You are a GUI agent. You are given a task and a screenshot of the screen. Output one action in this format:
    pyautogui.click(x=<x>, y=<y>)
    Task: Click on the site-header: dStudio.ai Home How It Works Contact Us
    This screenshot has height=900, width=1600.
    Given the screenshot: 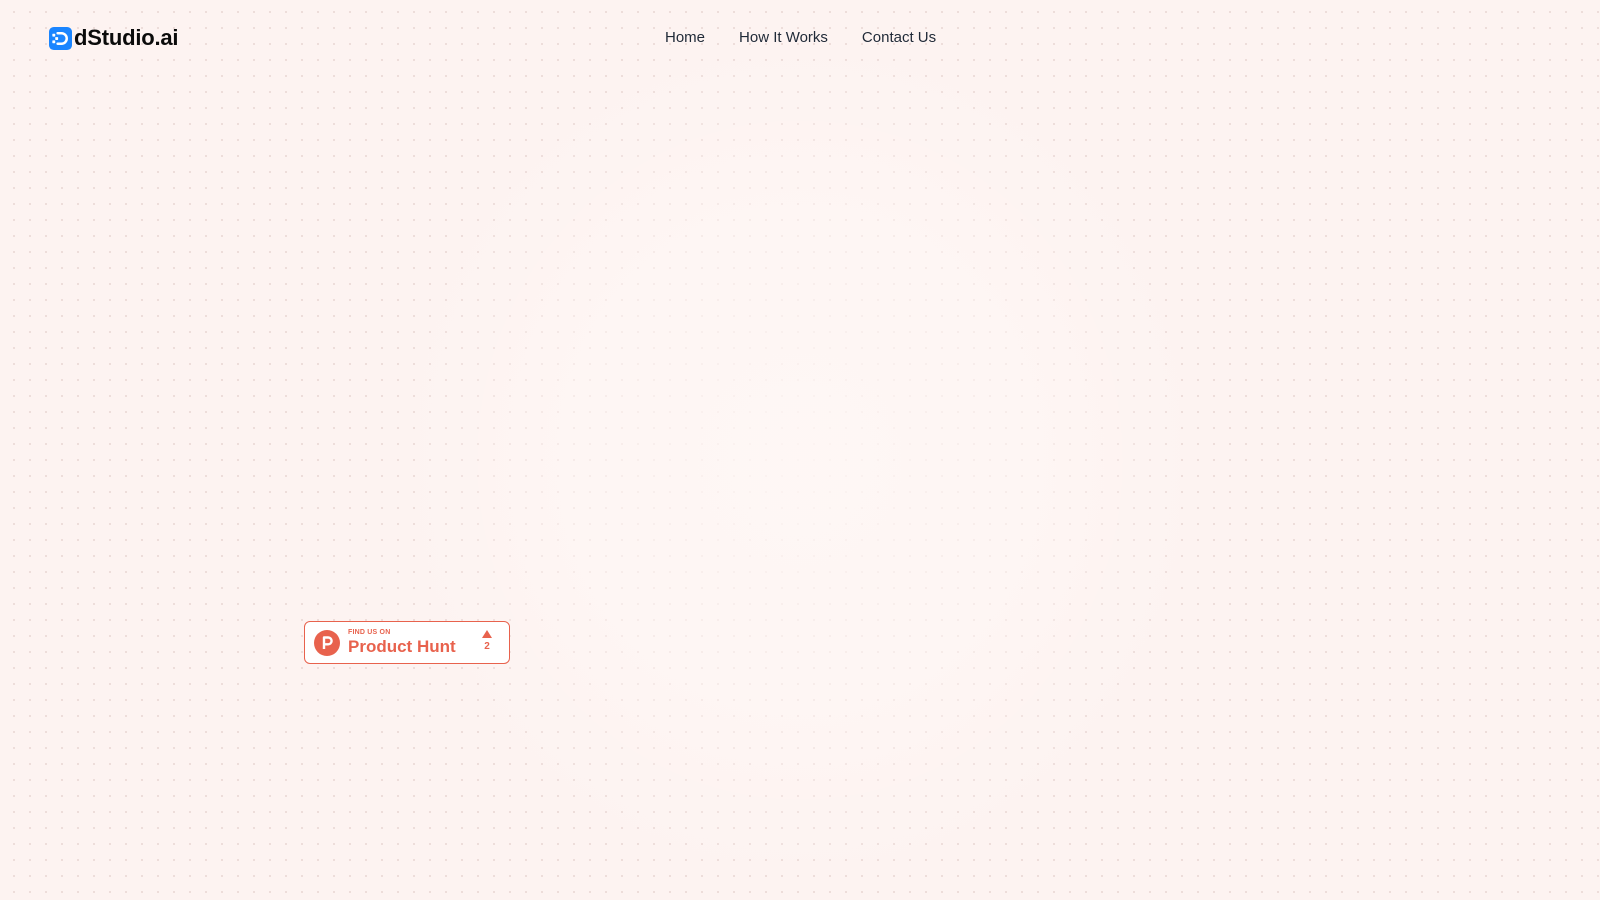 What is the action you would take?
    pyautogui.click(x=800, y=38)
    